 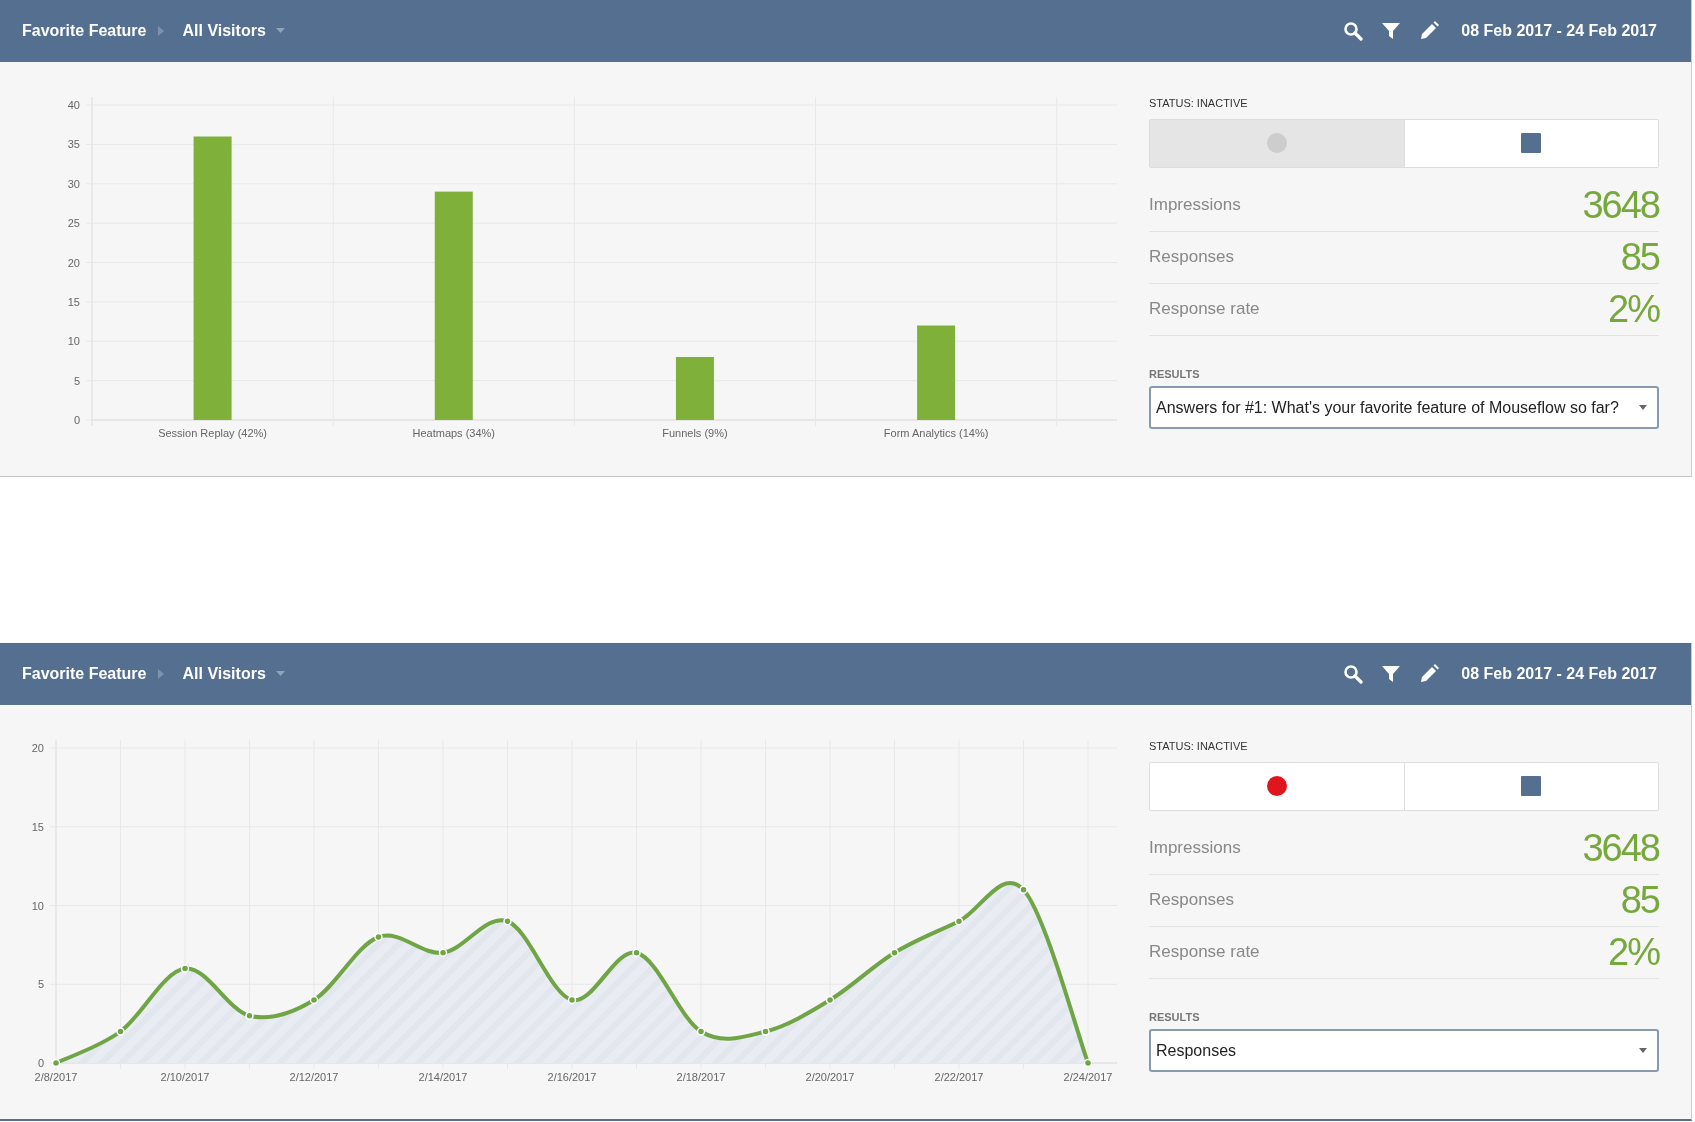 I want to click on results-dropdown: Answers for #1: What's your favorite feature of Mouseflow so far?, so click(x=1404, y=407).